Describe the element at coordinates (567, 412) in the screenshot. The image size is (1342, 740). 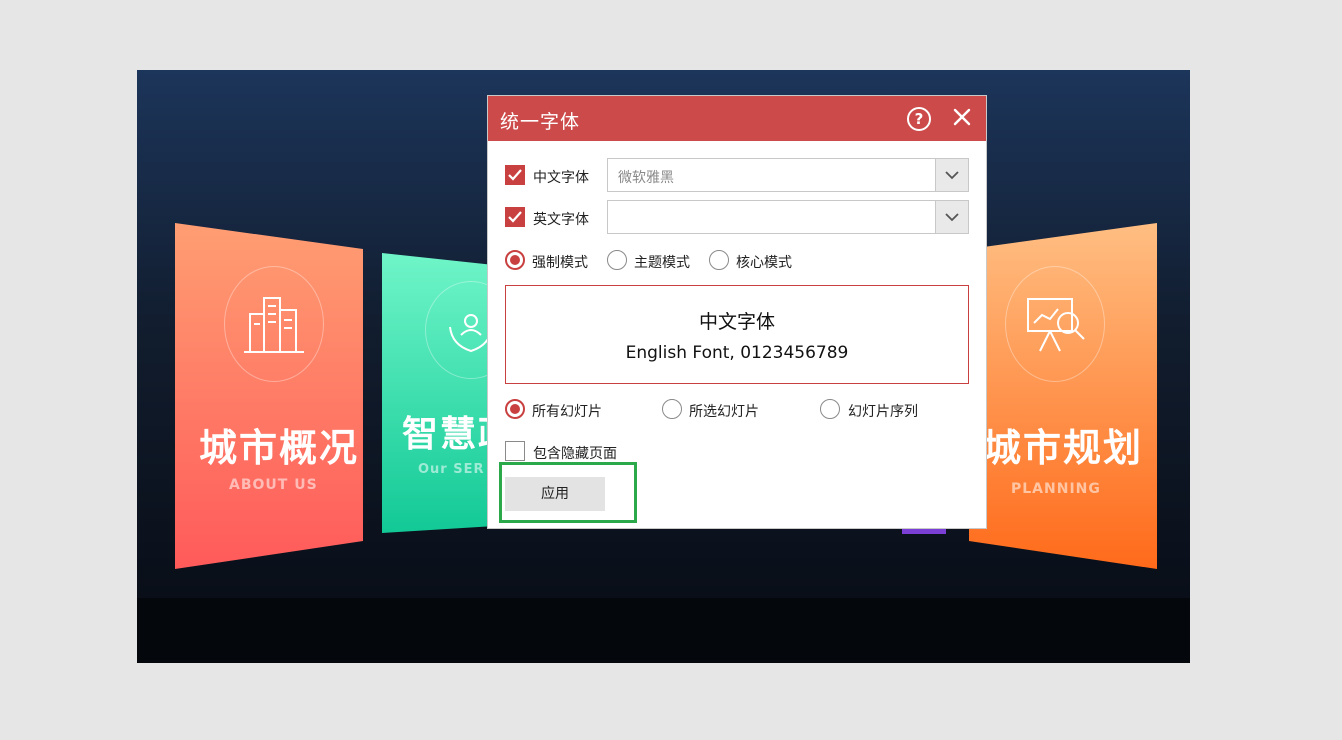
I see `scope-label-all: 所有幻灯片` at that location.